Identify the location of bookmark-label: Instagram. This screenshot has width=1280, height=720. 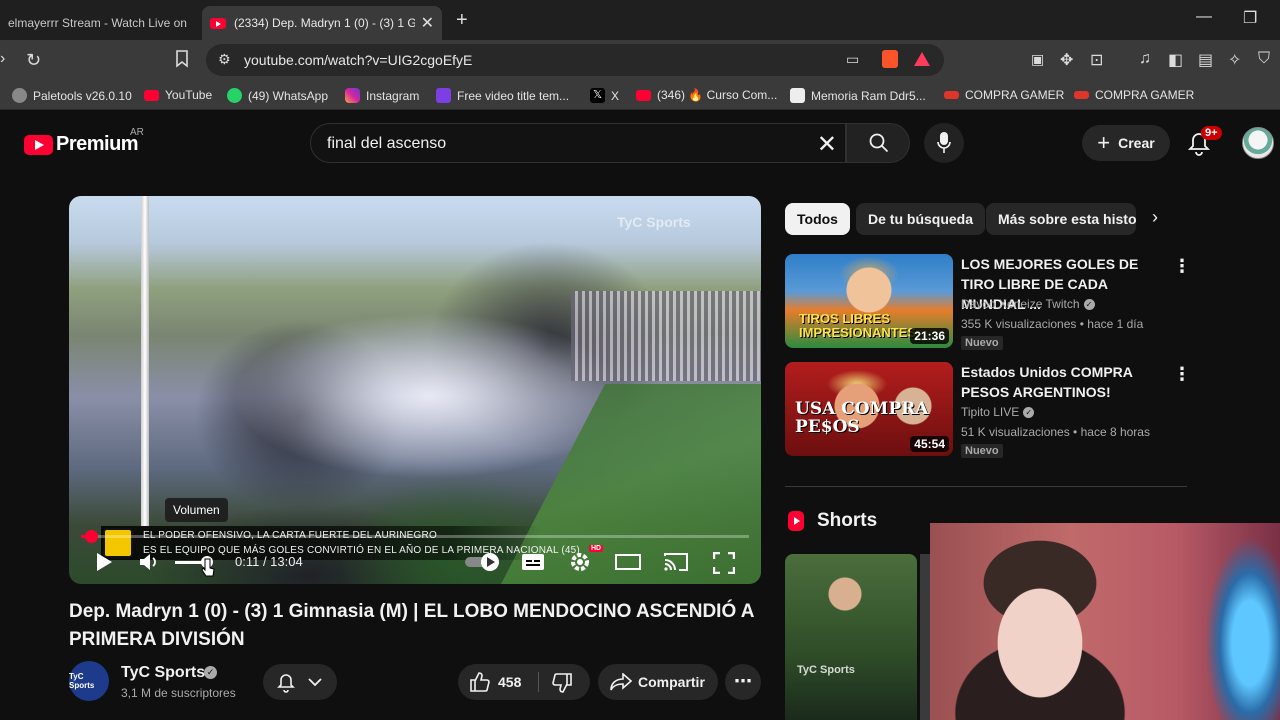
(393, 95).